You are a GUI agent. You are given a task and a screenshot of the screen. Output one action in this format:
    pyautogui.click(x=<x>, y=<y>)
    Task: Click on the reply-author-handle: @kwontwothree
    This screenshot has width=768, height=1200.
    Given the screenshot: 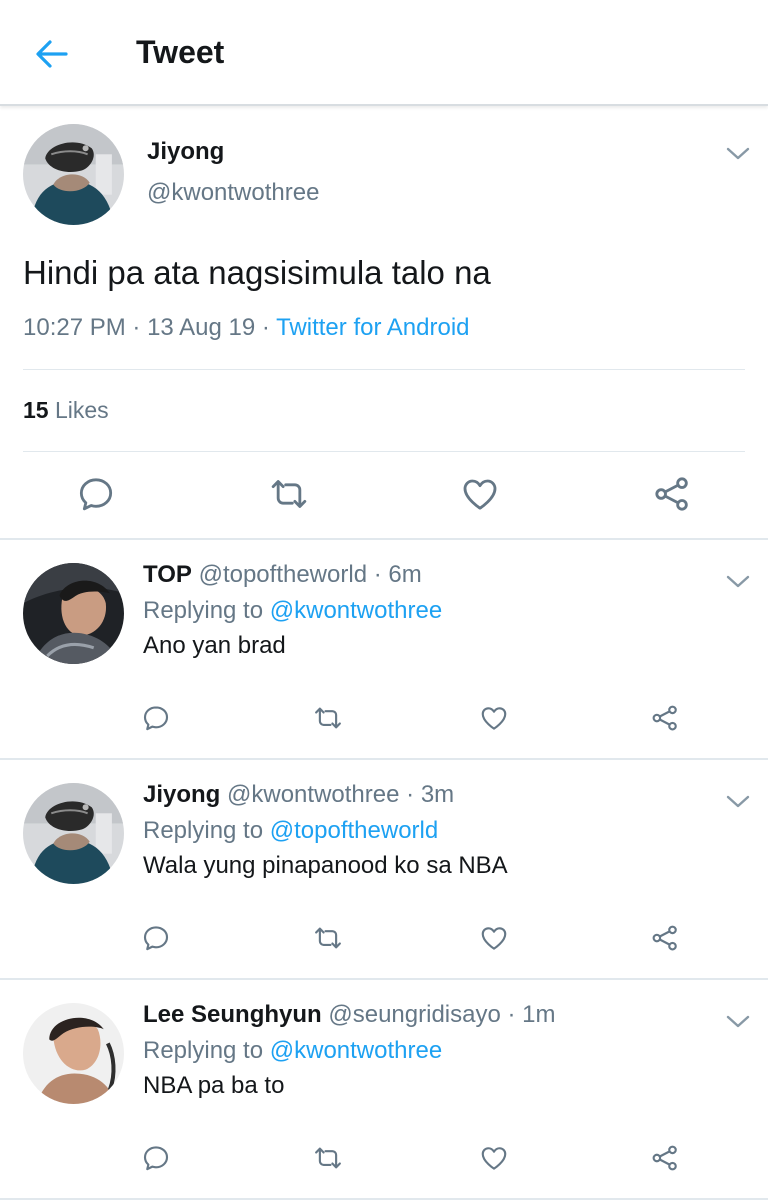 What is the action you would take?
    pyautogui.click(x=313, y=794)
    